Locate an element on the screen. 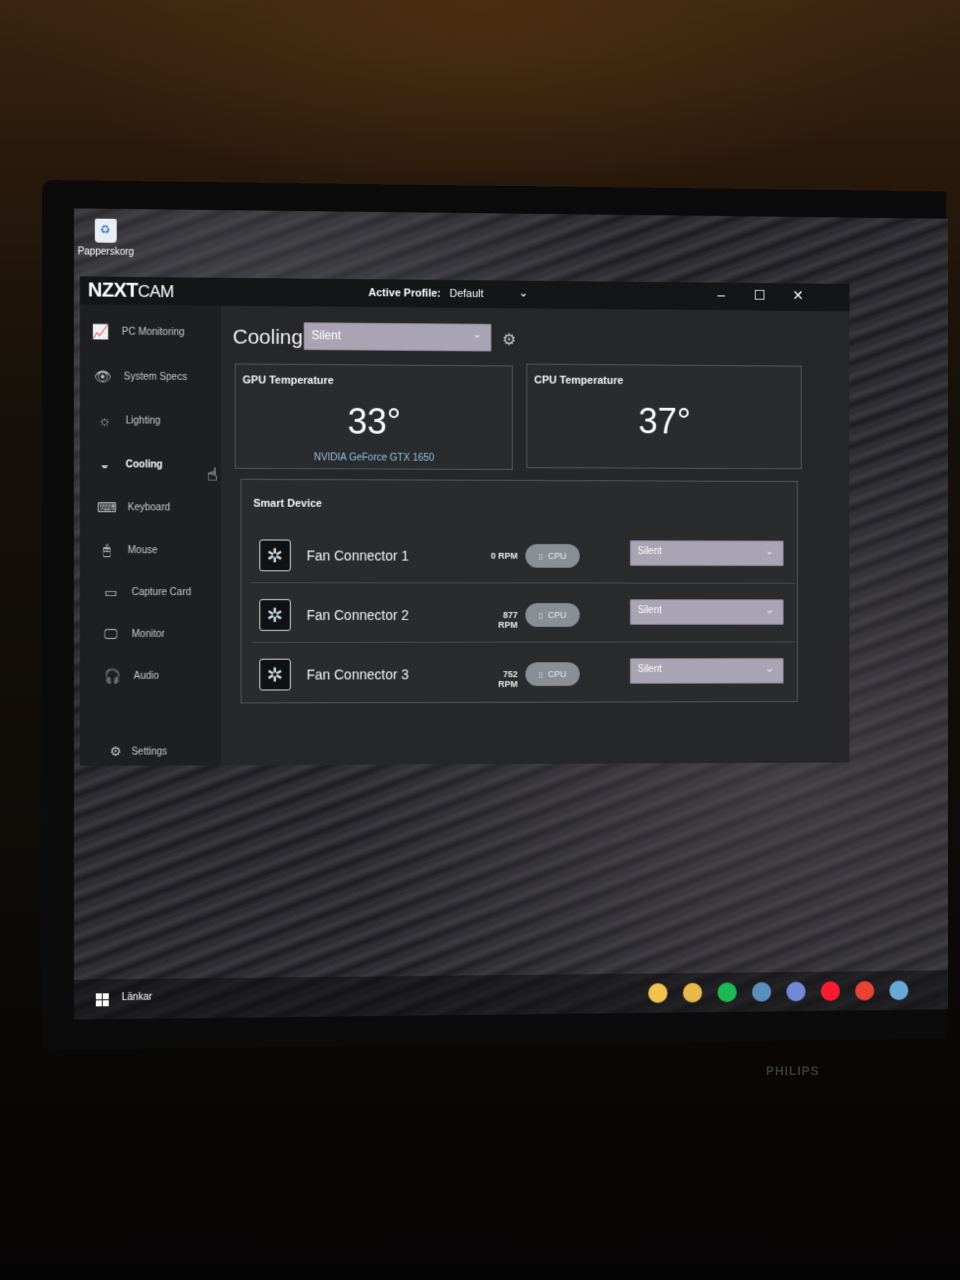  sidebar-item-capture-card: ▭ Capture Card is located at coordinates (164, 592).